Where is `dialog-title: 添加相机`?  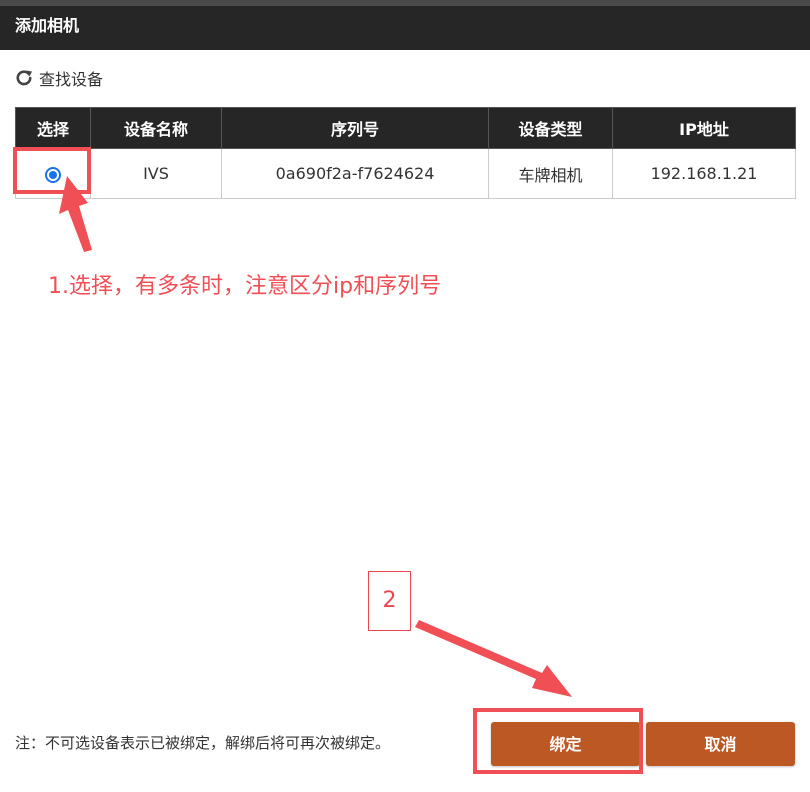
dialog-title: 添加相机 is located at coordinates (405, 28).